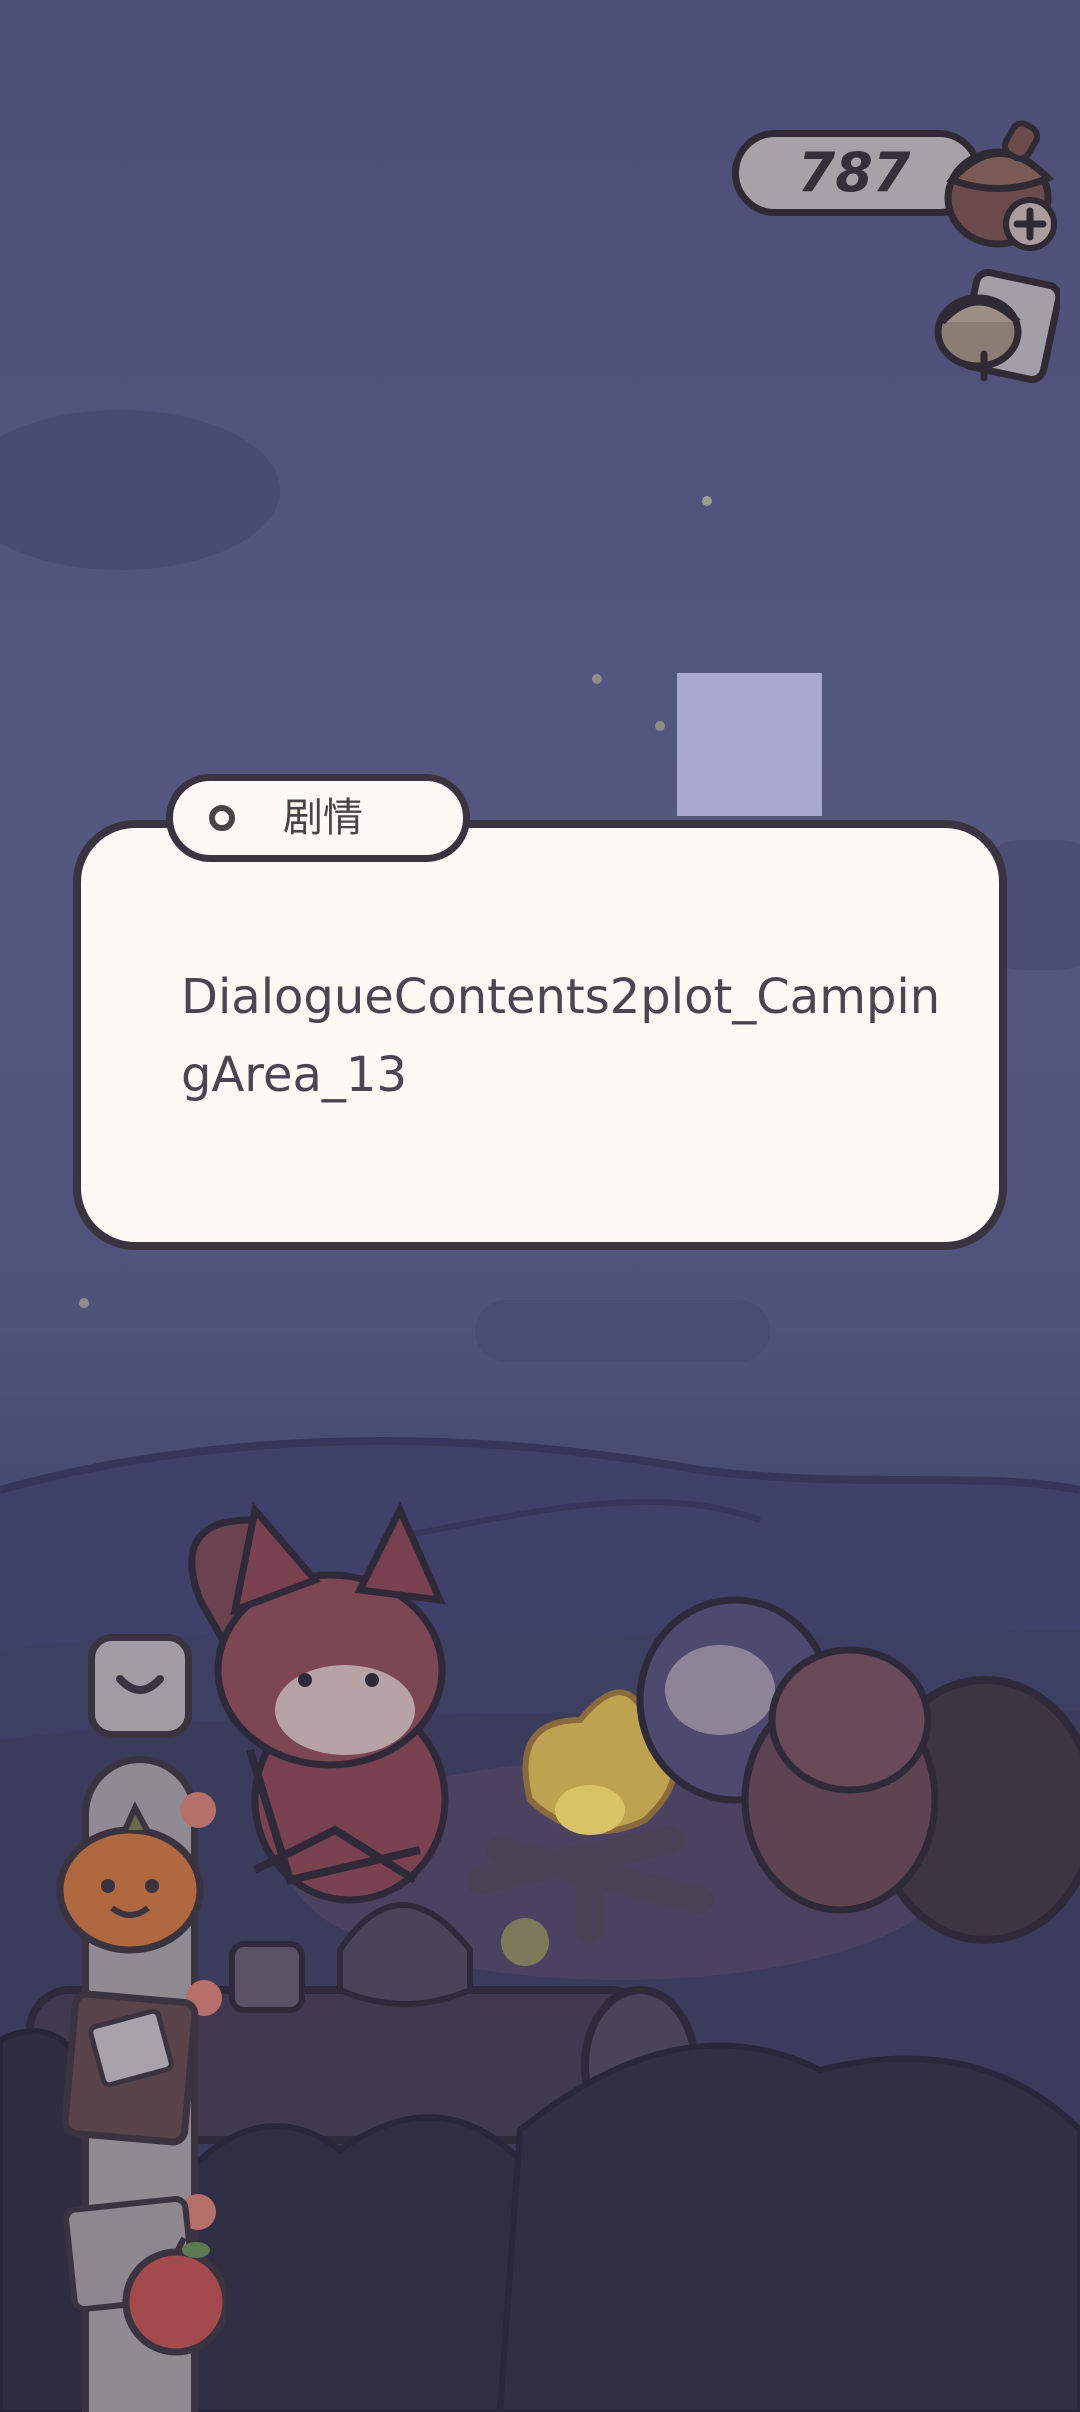 The height and width of the screenshot is (2412, 1080). What do you see at coordinates (749, 744) in the screenshot?
I see `tutorial-highlight` at bounding box center [749, 744].